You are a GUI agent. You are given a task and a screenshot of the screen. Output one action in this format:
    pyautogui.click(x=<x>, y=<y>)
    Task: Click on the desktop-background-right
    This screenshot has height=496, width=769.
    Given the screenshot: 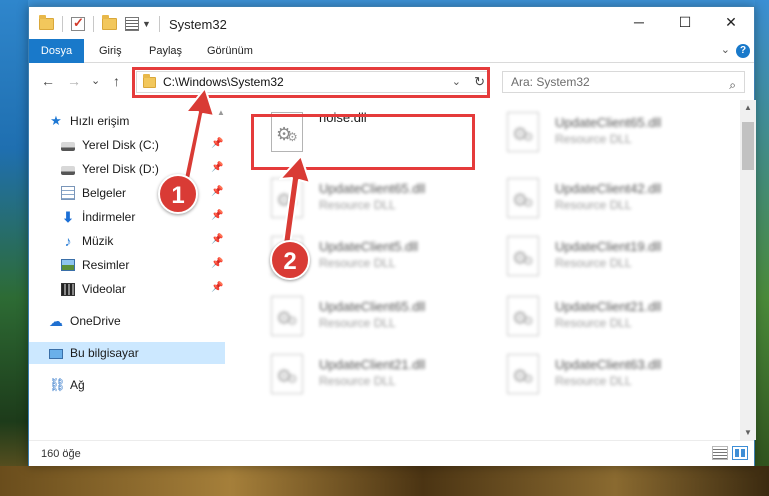 What is the action you would take?
    pyautogui.click(x=762, y=248)
    